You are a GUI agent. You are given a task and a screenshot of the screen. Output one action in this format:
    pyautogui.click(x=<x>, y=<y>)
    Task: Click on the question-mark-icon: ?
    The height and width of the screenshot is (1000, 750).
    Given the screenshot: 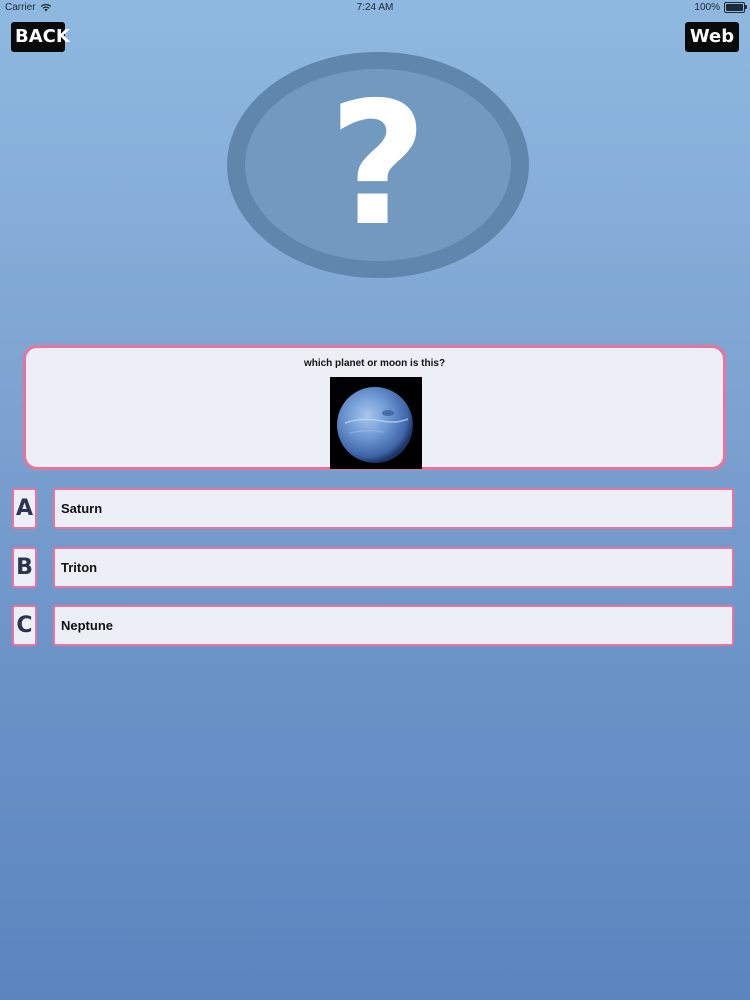 What is the action you would take?
    pyautogui.click(x=378, y=165)
    